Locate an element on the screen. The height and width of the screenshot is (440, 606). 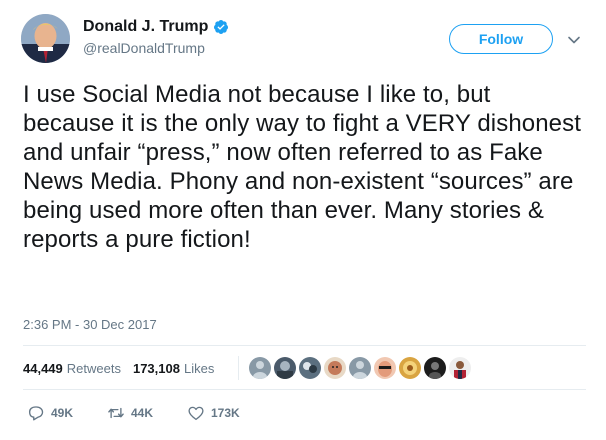
likes-label: Likes is located at coordinates (199, 368).